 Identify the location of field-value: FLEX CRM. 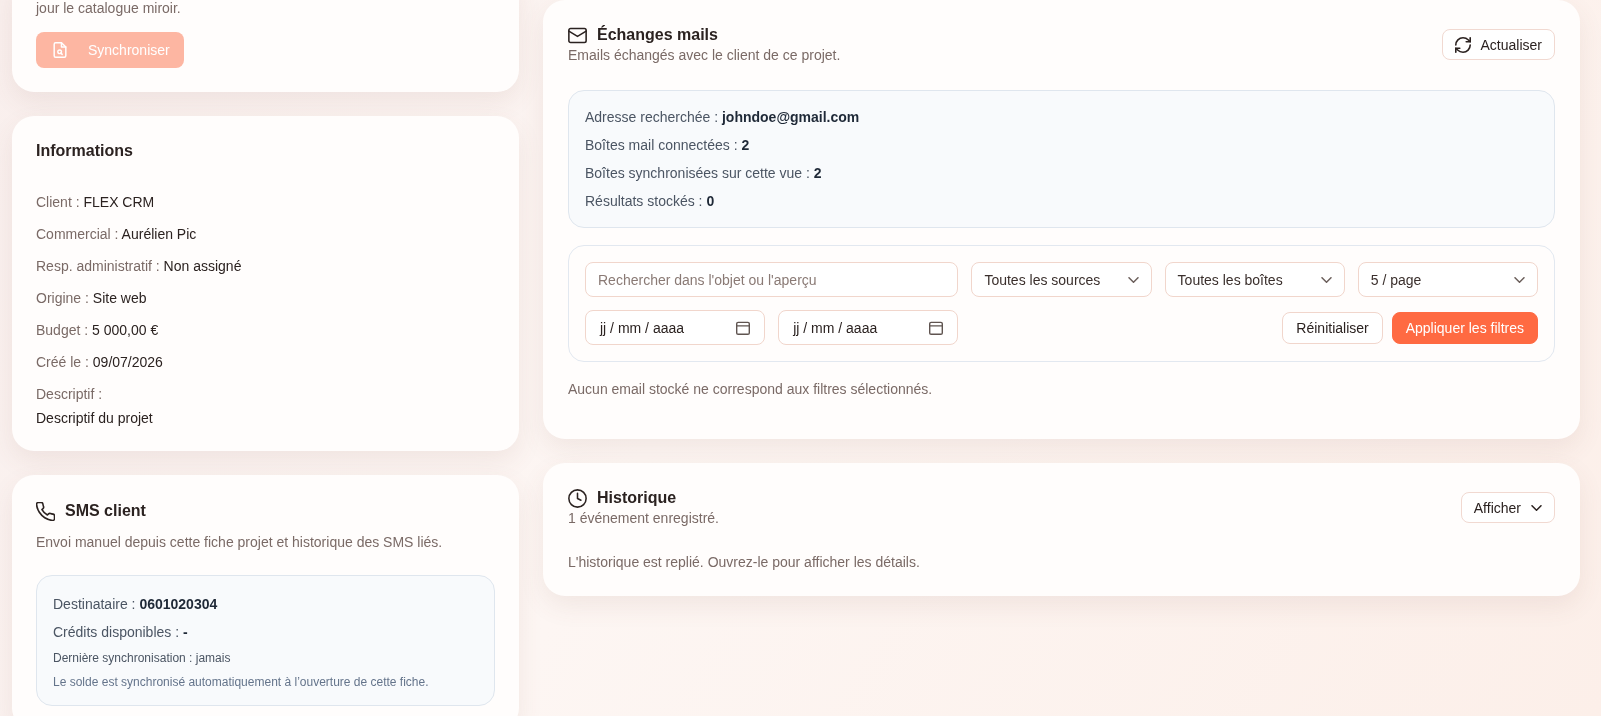
(119, 202).